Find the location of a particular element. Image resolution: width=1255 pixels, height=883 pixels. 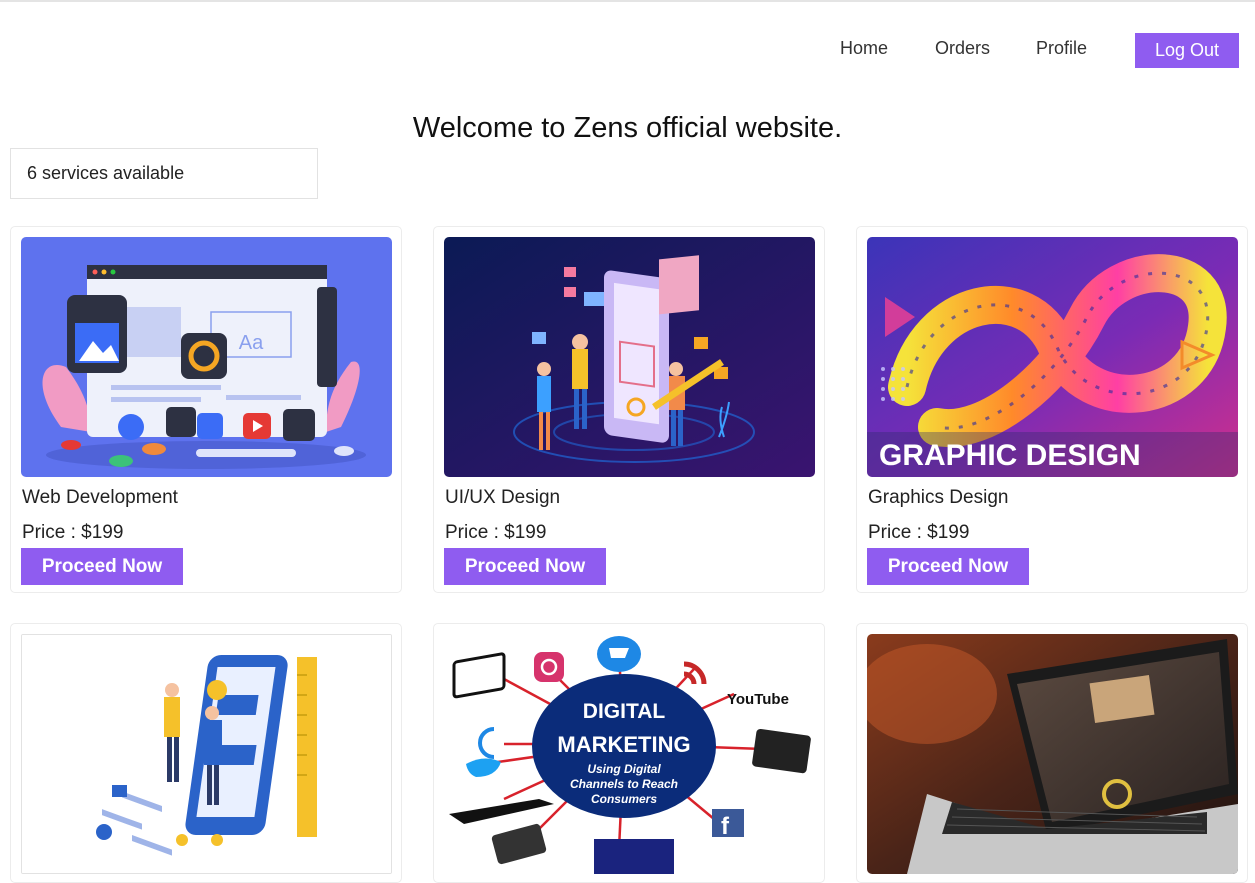

ui-ux-image is located at coordinates (629, 357).